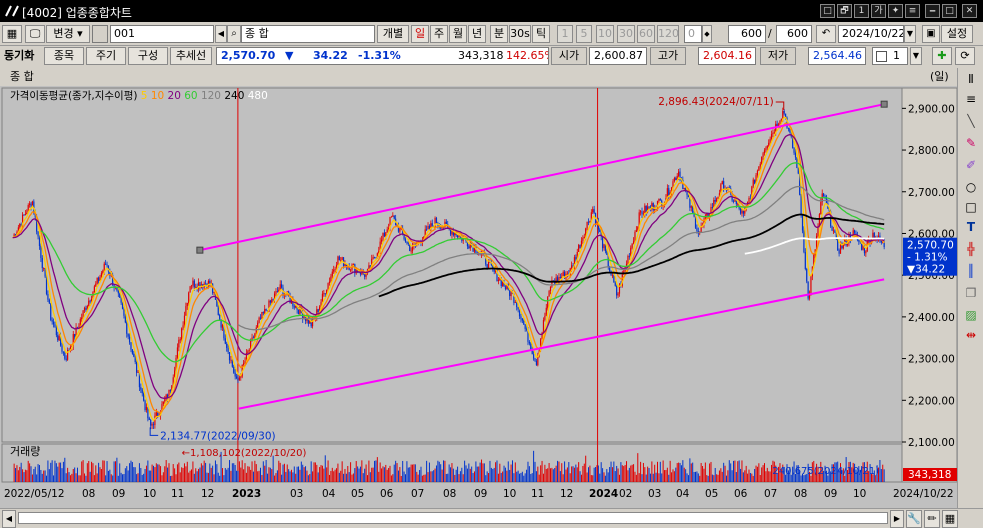  Describe the element at coordinates (693, 34) in the screenshot. I see `small-input: 0` at that location.